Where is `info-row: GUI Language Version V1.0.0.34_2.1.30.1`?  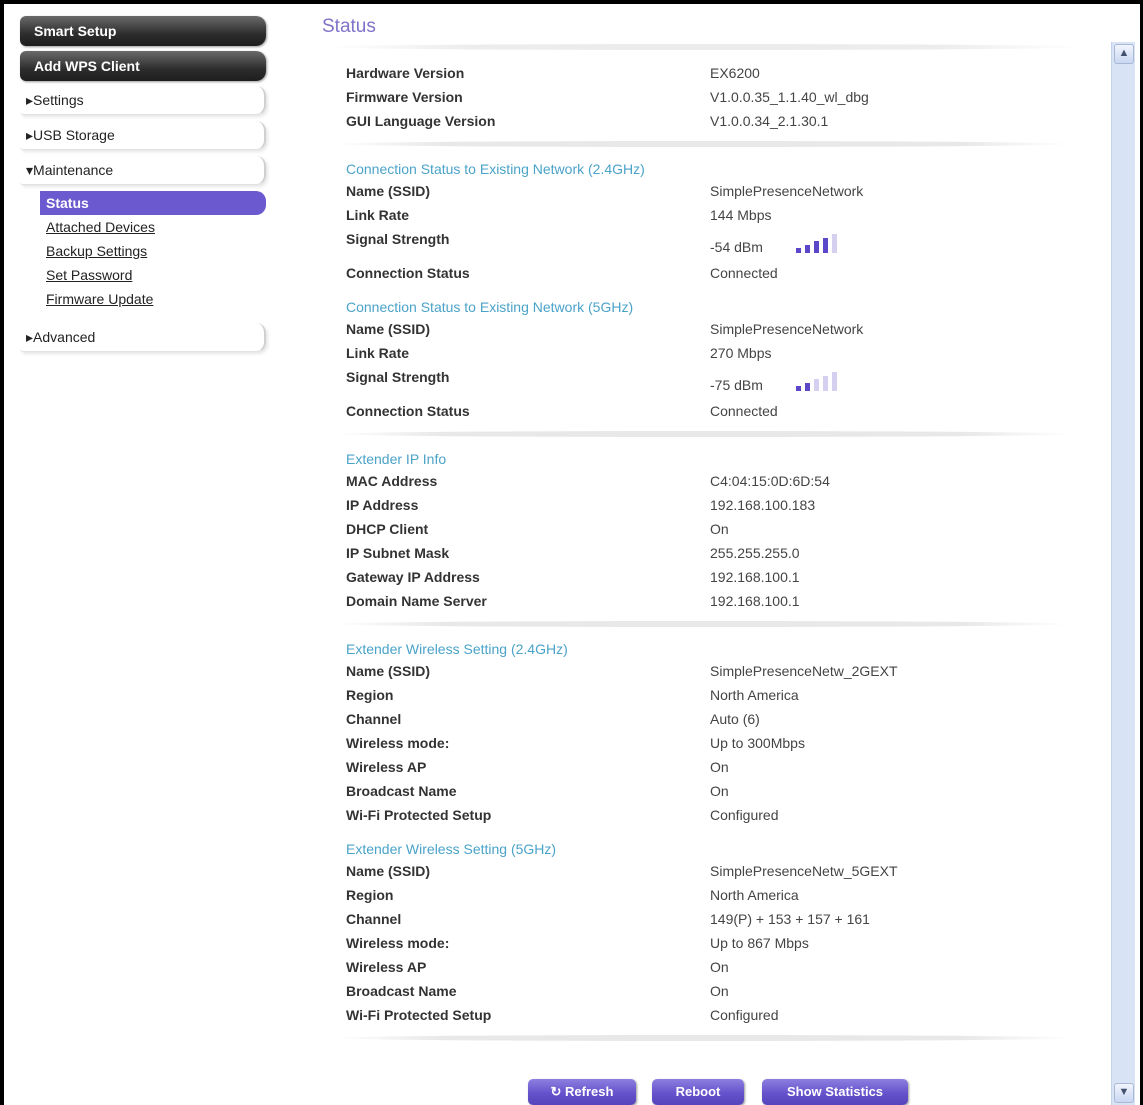 info-row: GUI Language Version V1.0.0.34_2.1.30.1 is located at coordinates (713, 123).